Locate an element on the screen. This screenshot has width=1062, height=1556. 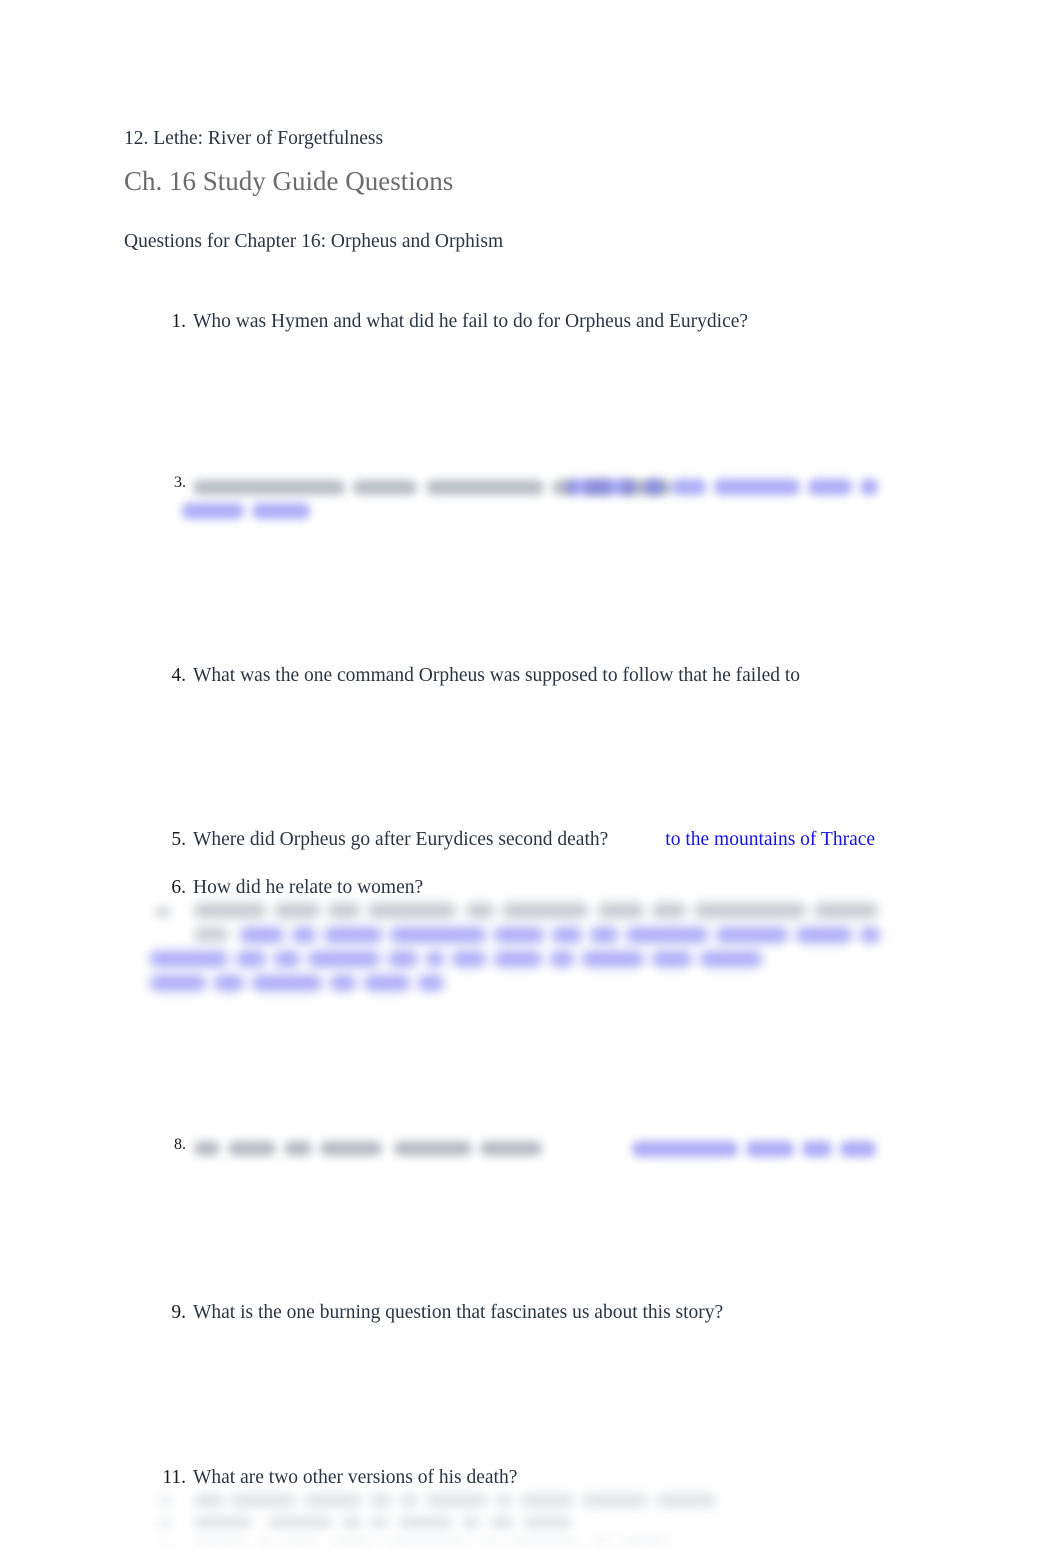
list-item-number: 11. is located at coordinates (174, 1477).